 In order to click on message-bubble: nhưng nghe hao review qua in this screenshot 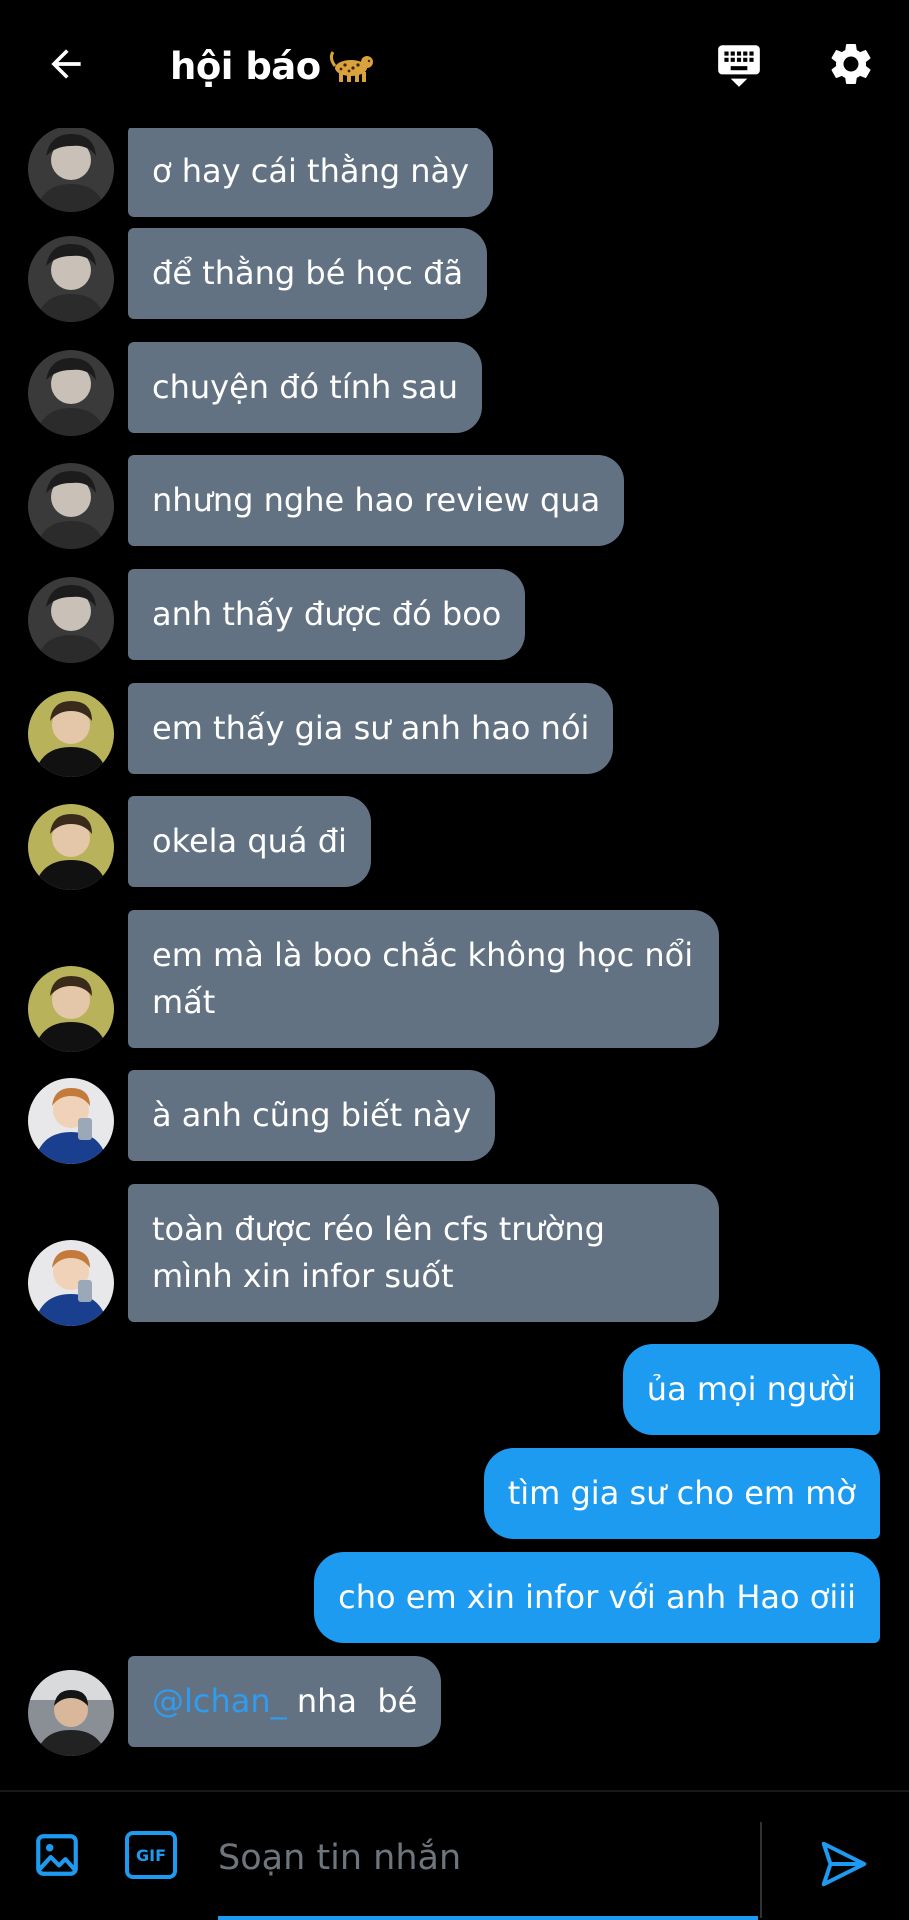, I will do `click(376, 500)`.